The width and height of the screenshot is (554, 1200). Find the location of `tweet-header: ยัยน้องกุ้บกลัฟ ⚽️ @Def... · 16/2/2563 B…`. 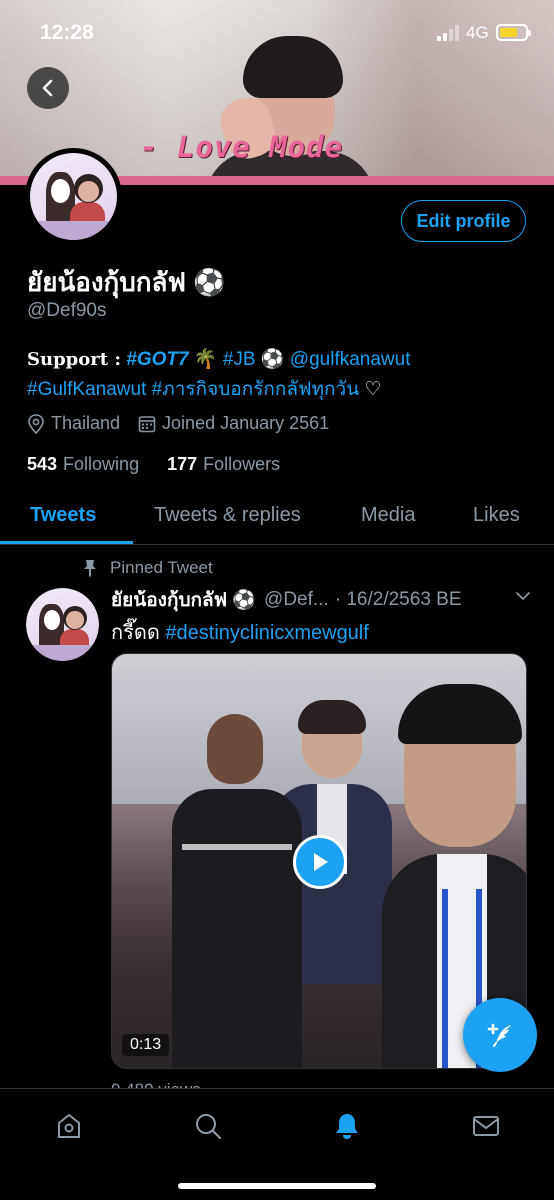

tweet-header: ยัยน้องกุ้บกลัฟ ⚽️ @Def... · 16/2/2563 B… is located at coordinates (321, 600).